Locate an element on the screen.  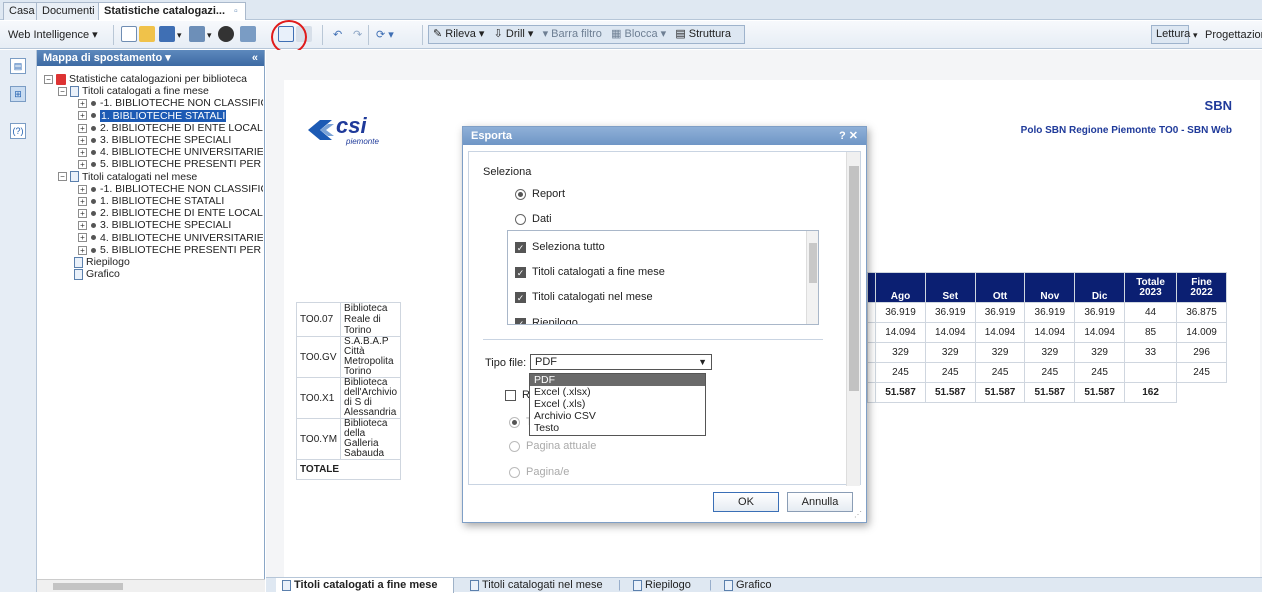
bullet-icon is located at coordinates (93, 104).